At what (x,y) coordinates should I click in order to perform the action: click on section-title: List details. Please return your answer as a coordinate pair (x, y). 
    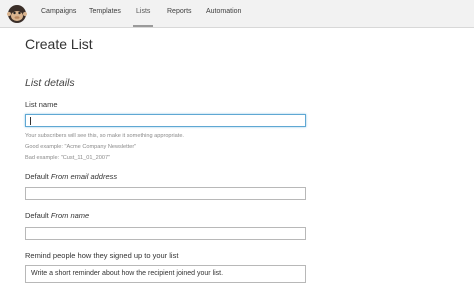
    Looking at the image, I should click on (50, 83).